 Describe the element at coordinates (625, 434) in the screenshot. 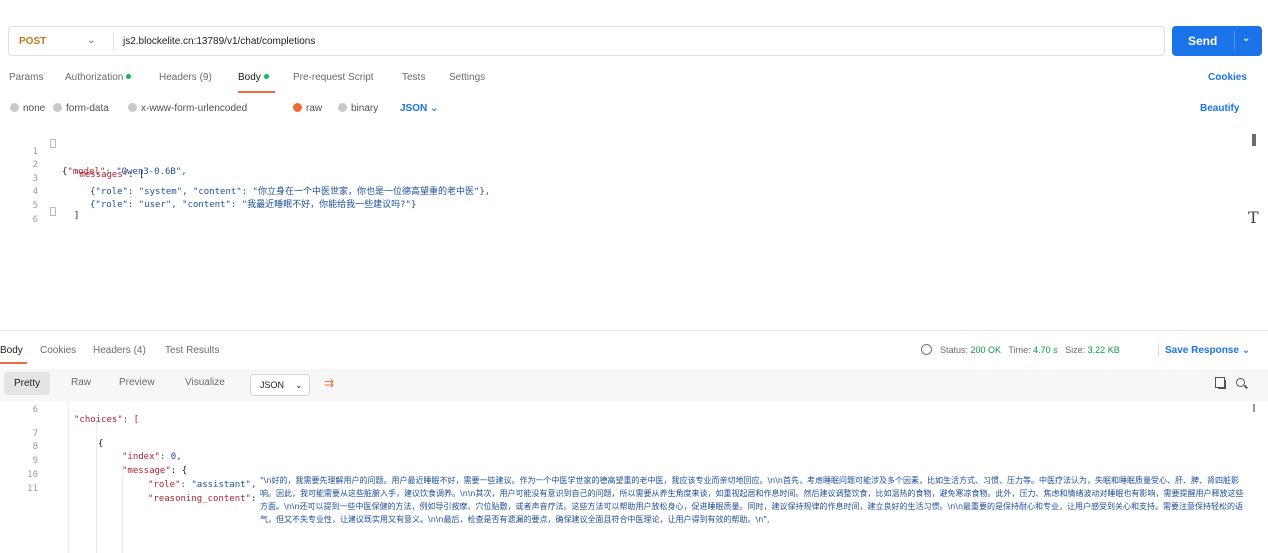

I see `code-line: 7 {` at that location.